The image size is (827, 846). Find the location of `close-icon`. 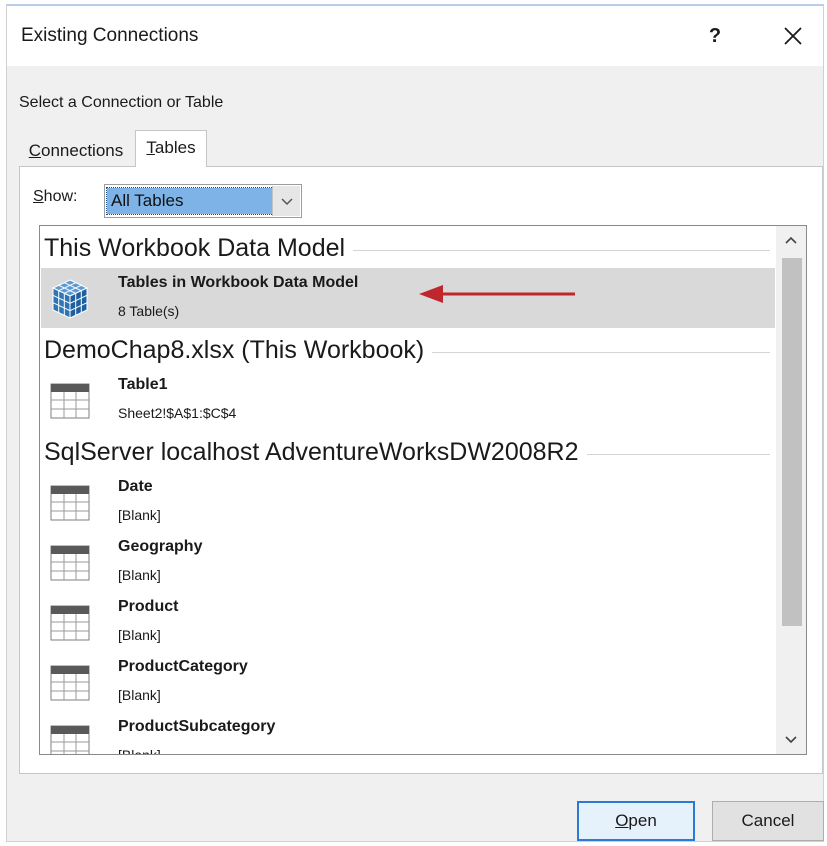

close-icon is located at coordinates (793, 36).